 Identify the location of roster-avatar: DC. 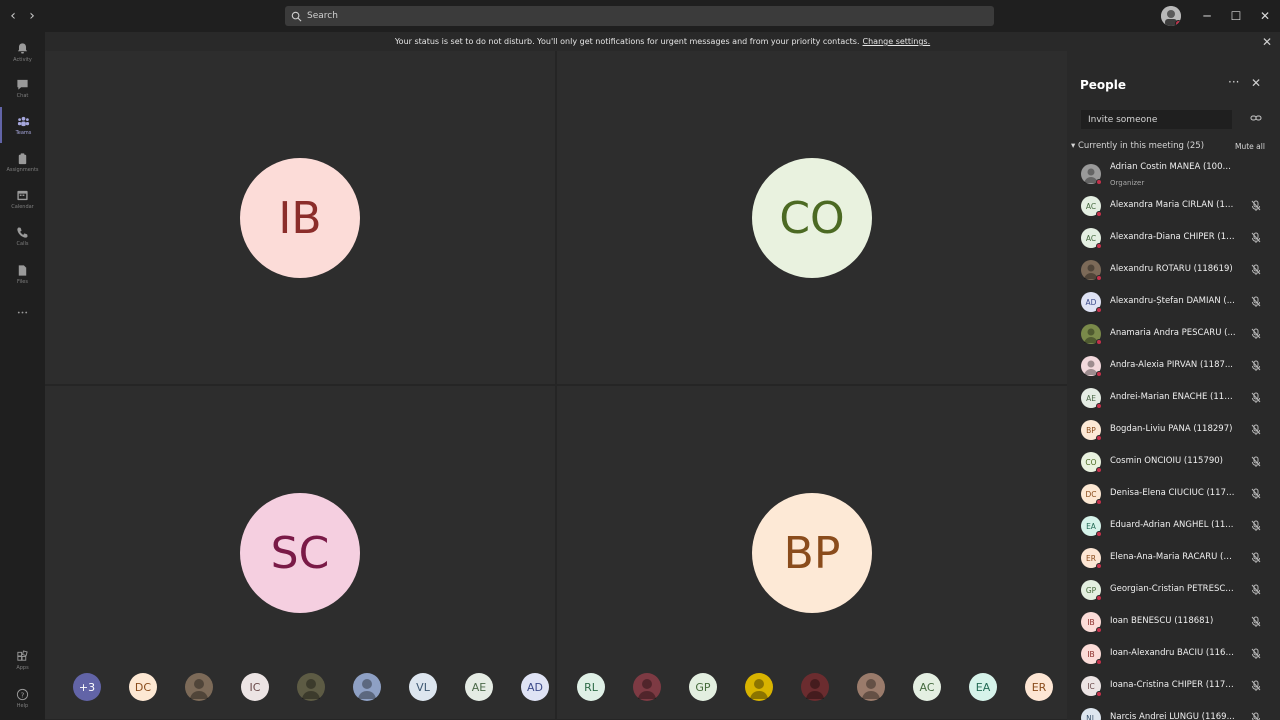
(143, 687).